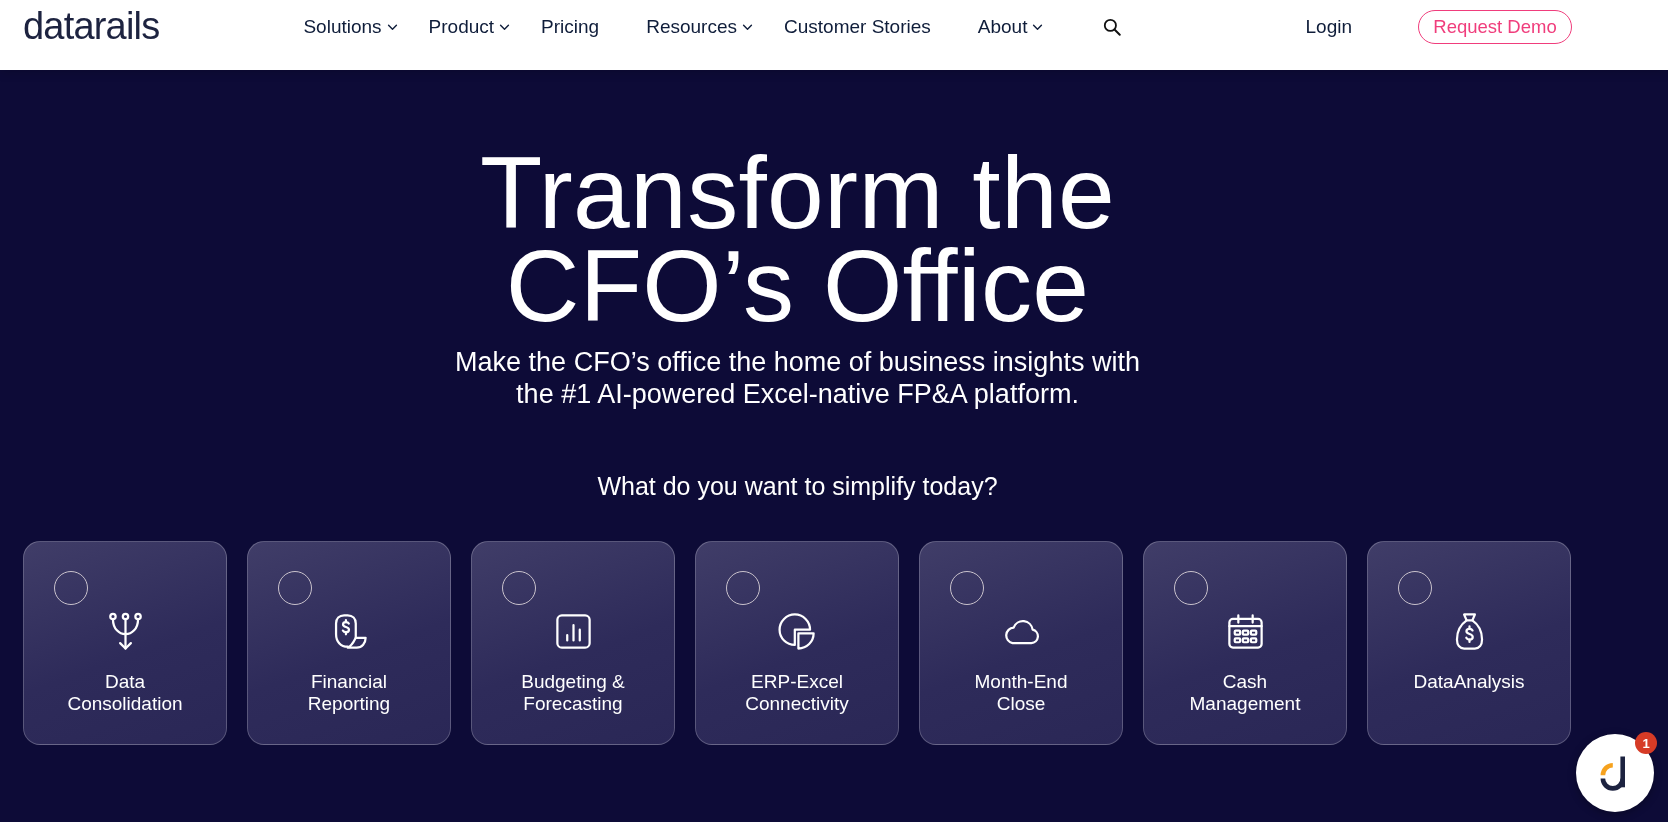 The width and height of the screenshot is (1668, 822). I want to click on nav-link: Solutions, so click(350, 27).